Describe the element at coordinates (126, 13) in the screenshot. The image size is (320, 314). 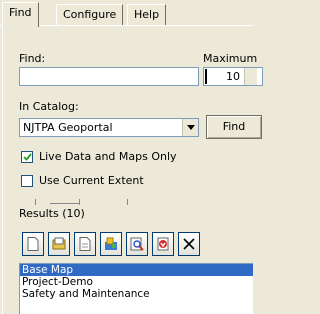
I see `tab-strip: Find Configure Help` at that location.